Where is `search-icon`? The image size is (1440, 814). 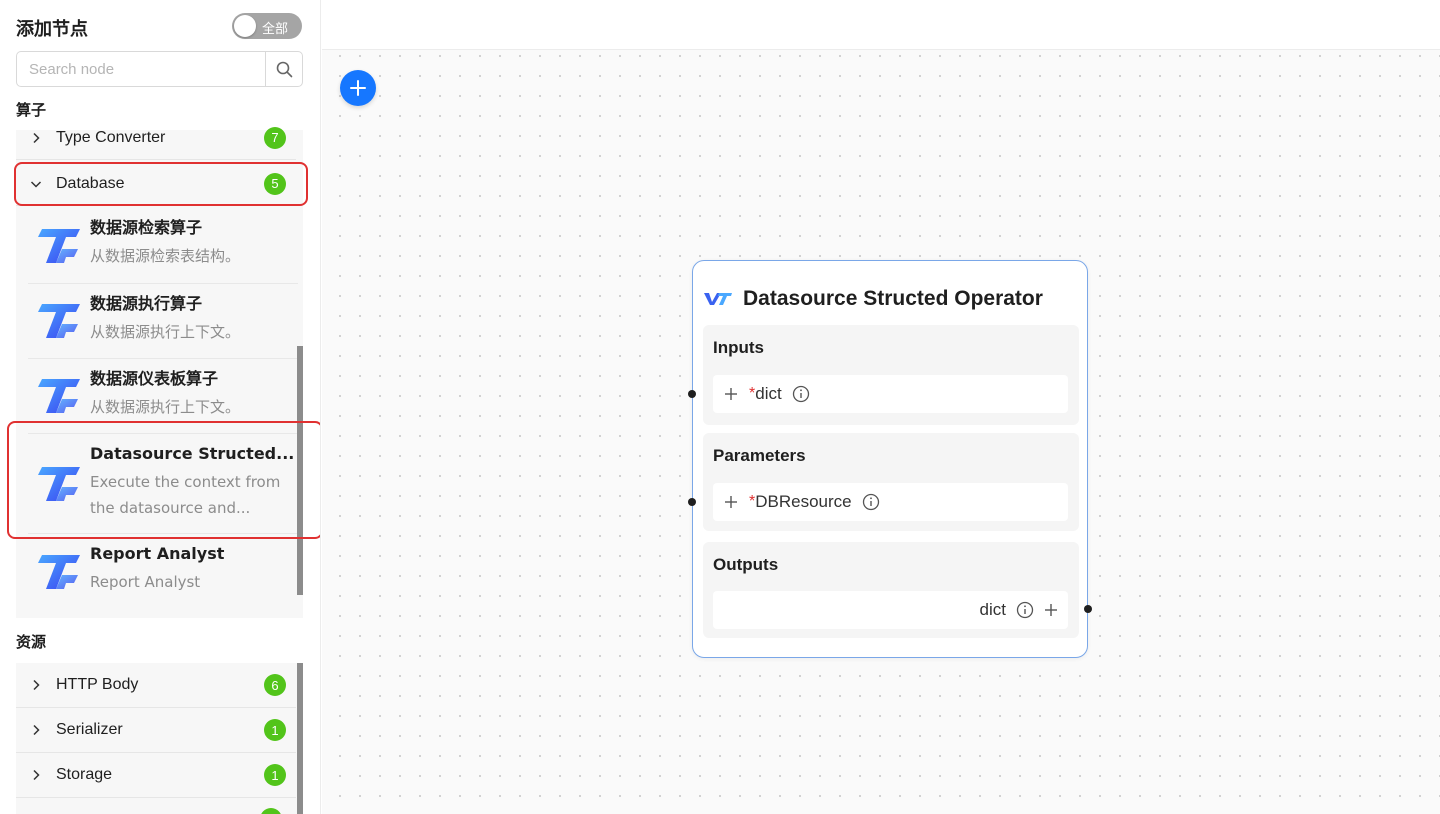
search-icon is located at coordinates (284, 69).